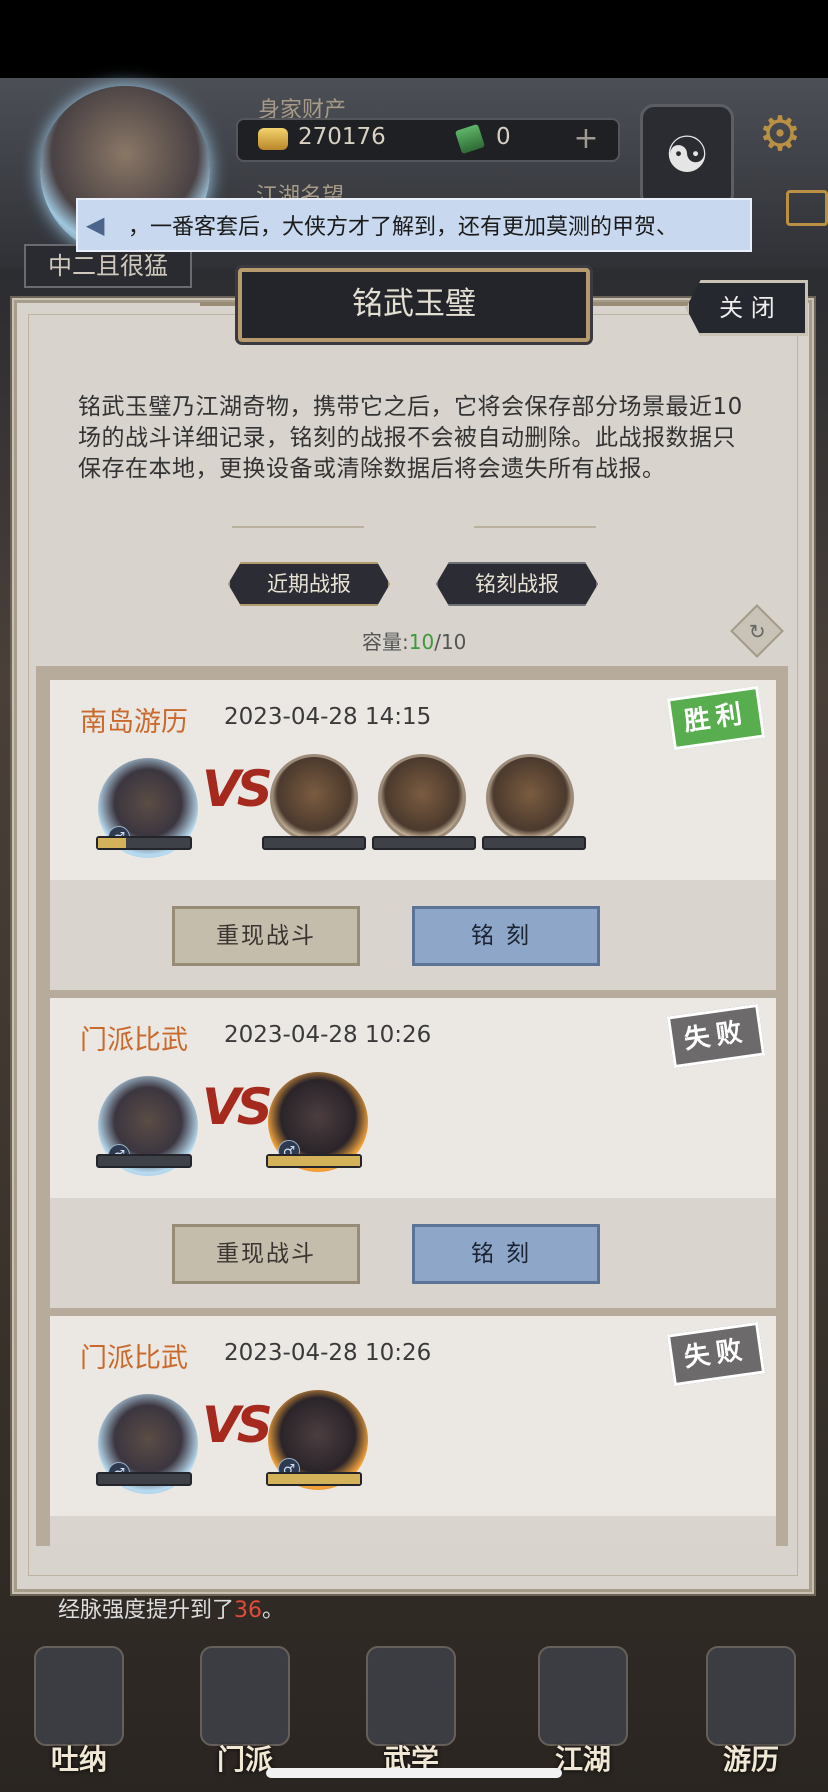 The width and height of the screenshot is (828, 1792). What do you see at coordinates (273, 139) in the screenshot?
I see `gold-ingot-icon` at bounding box center [273, 139].